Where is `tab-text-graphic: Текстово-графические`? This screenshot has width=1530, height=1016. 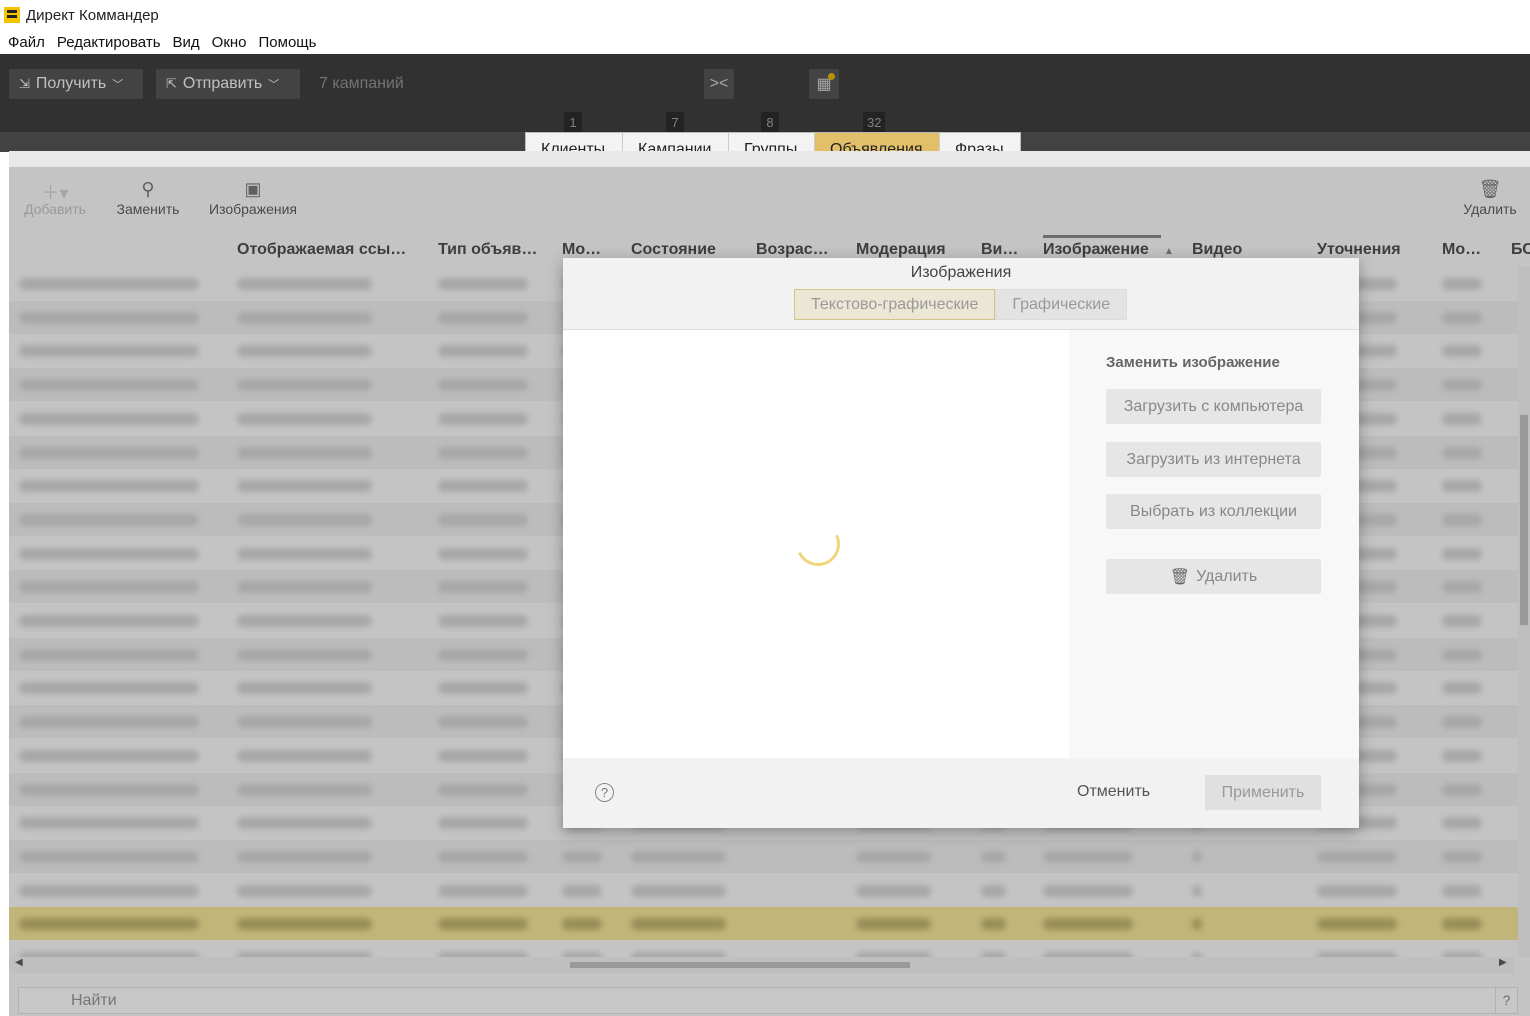 tab-text-graphic: Текстово-графические is located at coordinates (895, 304).